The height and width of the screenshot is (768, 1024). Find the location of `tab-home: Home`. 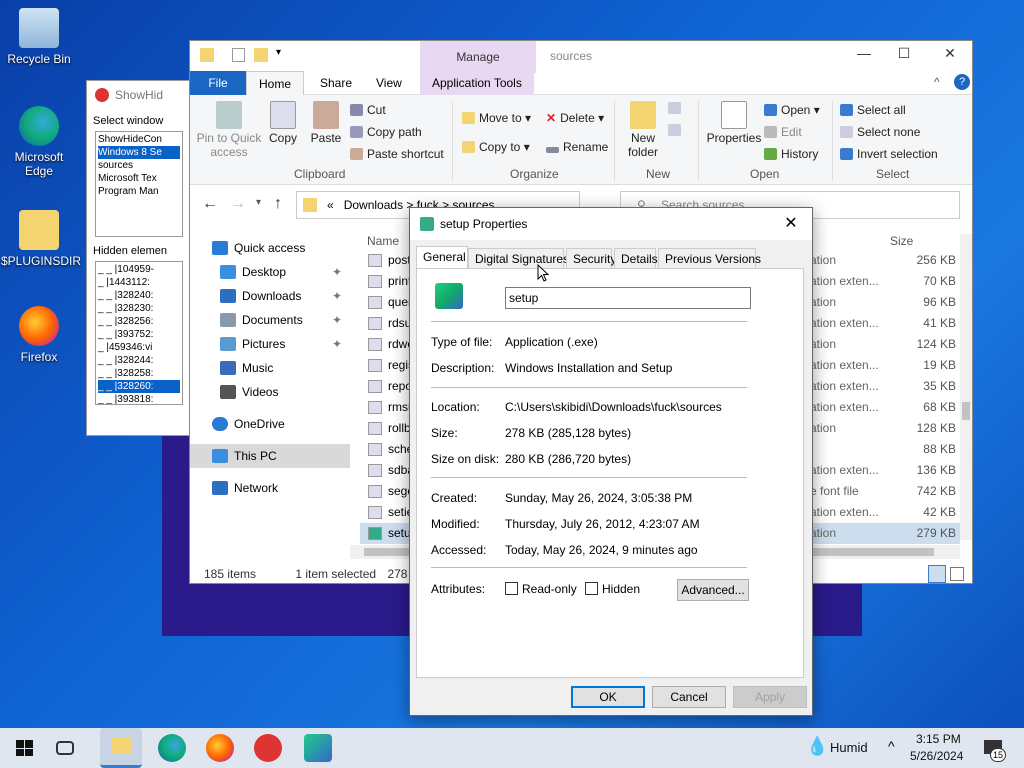

tab-home: Home is located at coordinates (275, 83).